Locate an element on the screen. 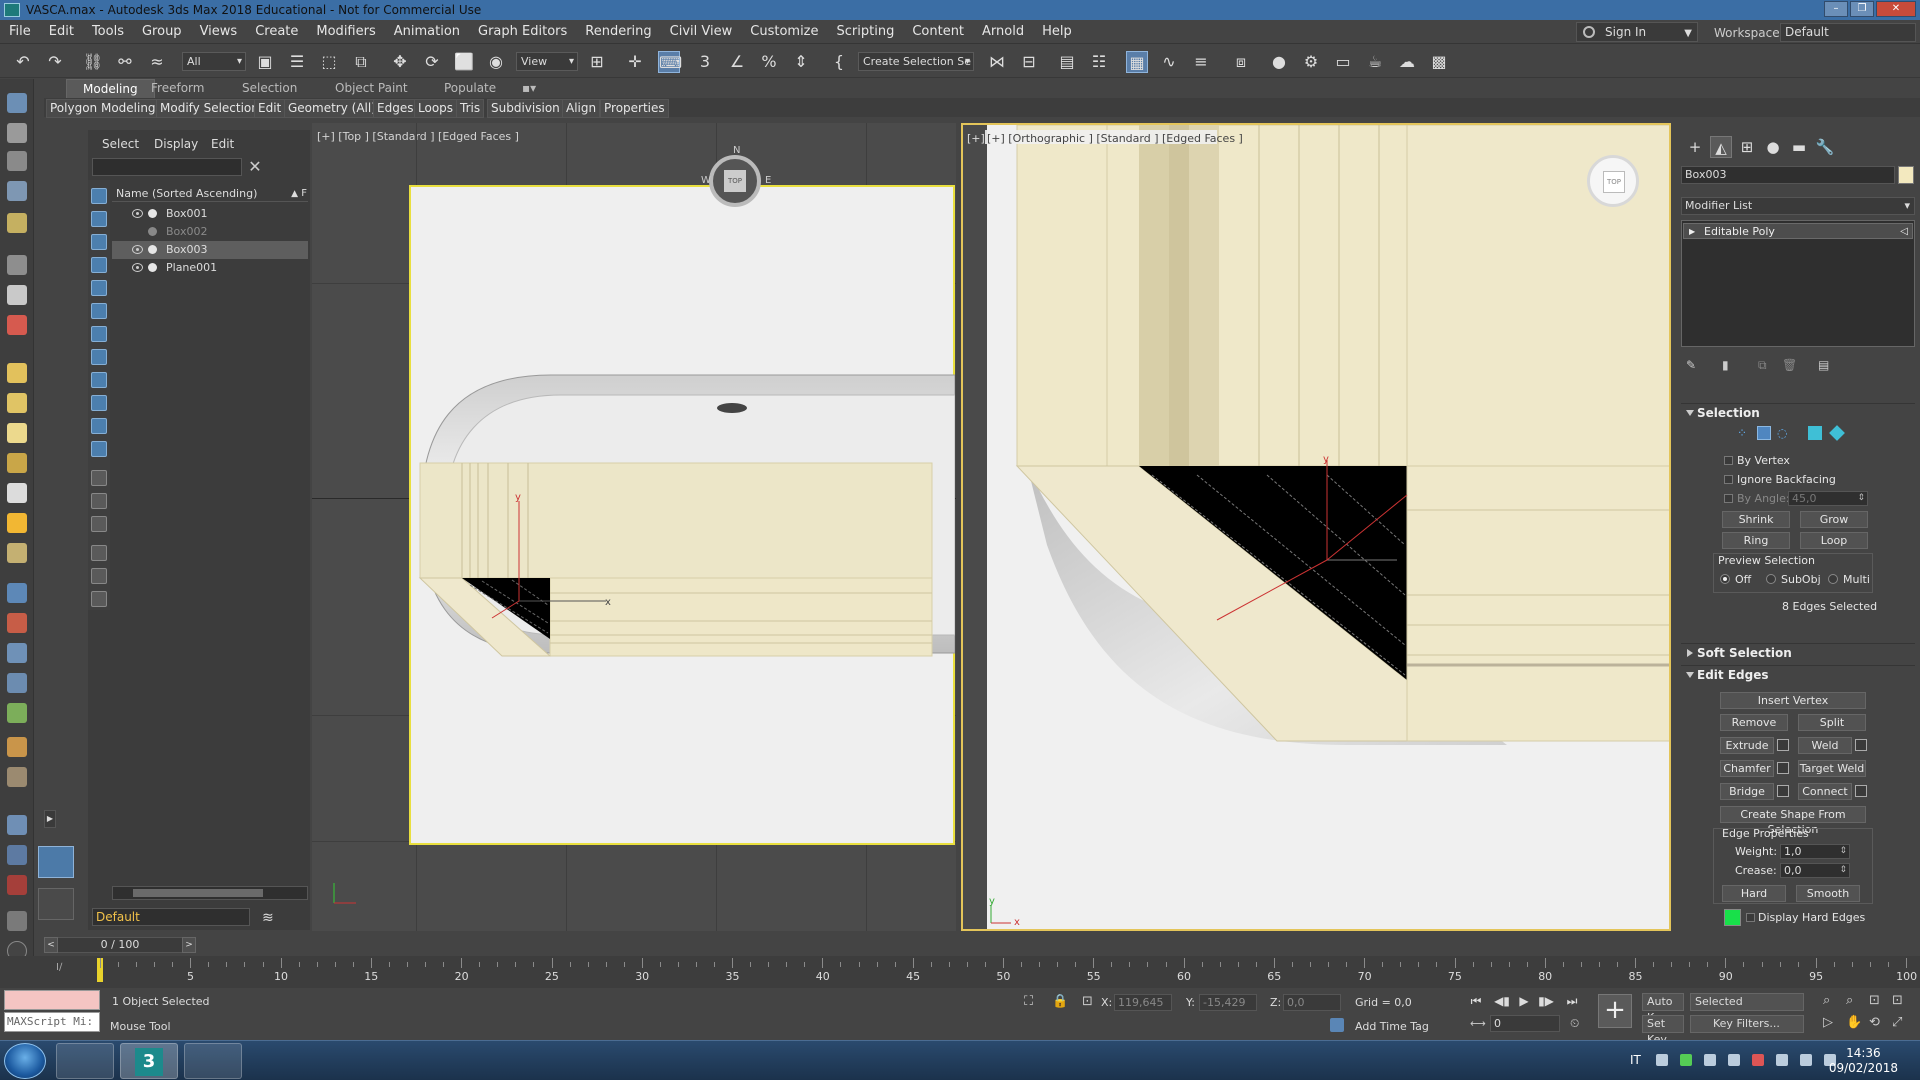 The height and width of the screenshot is (1080, 1920). percent-snap-icon: % is located at coordinates (769, 62).